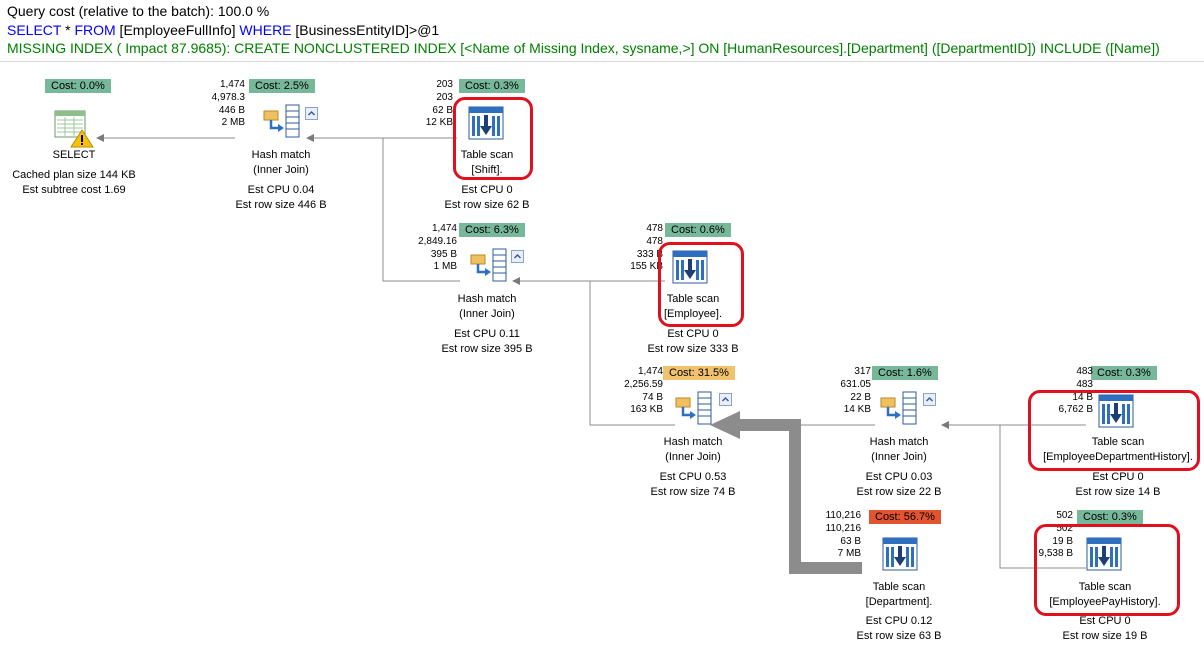  Describe the element at coordinates (445, 267) in the screenshot. I see `hash2-stat-3: 1 MB` at that location.